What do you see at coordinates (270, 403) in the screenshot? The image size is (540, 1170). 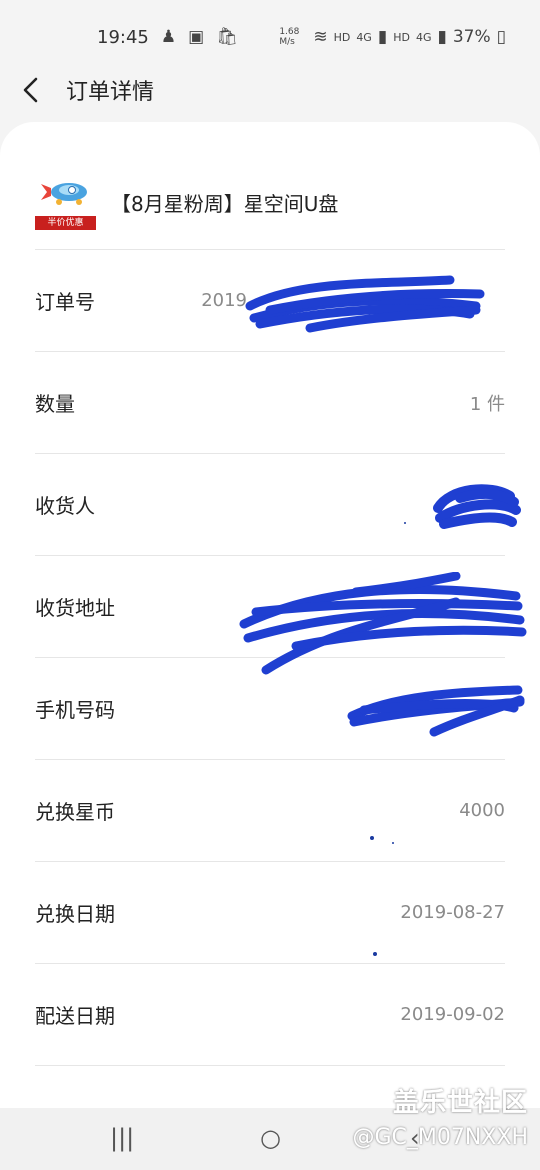 I see `row-quantity: 数量 1 件` at bounding box center [270, 403].